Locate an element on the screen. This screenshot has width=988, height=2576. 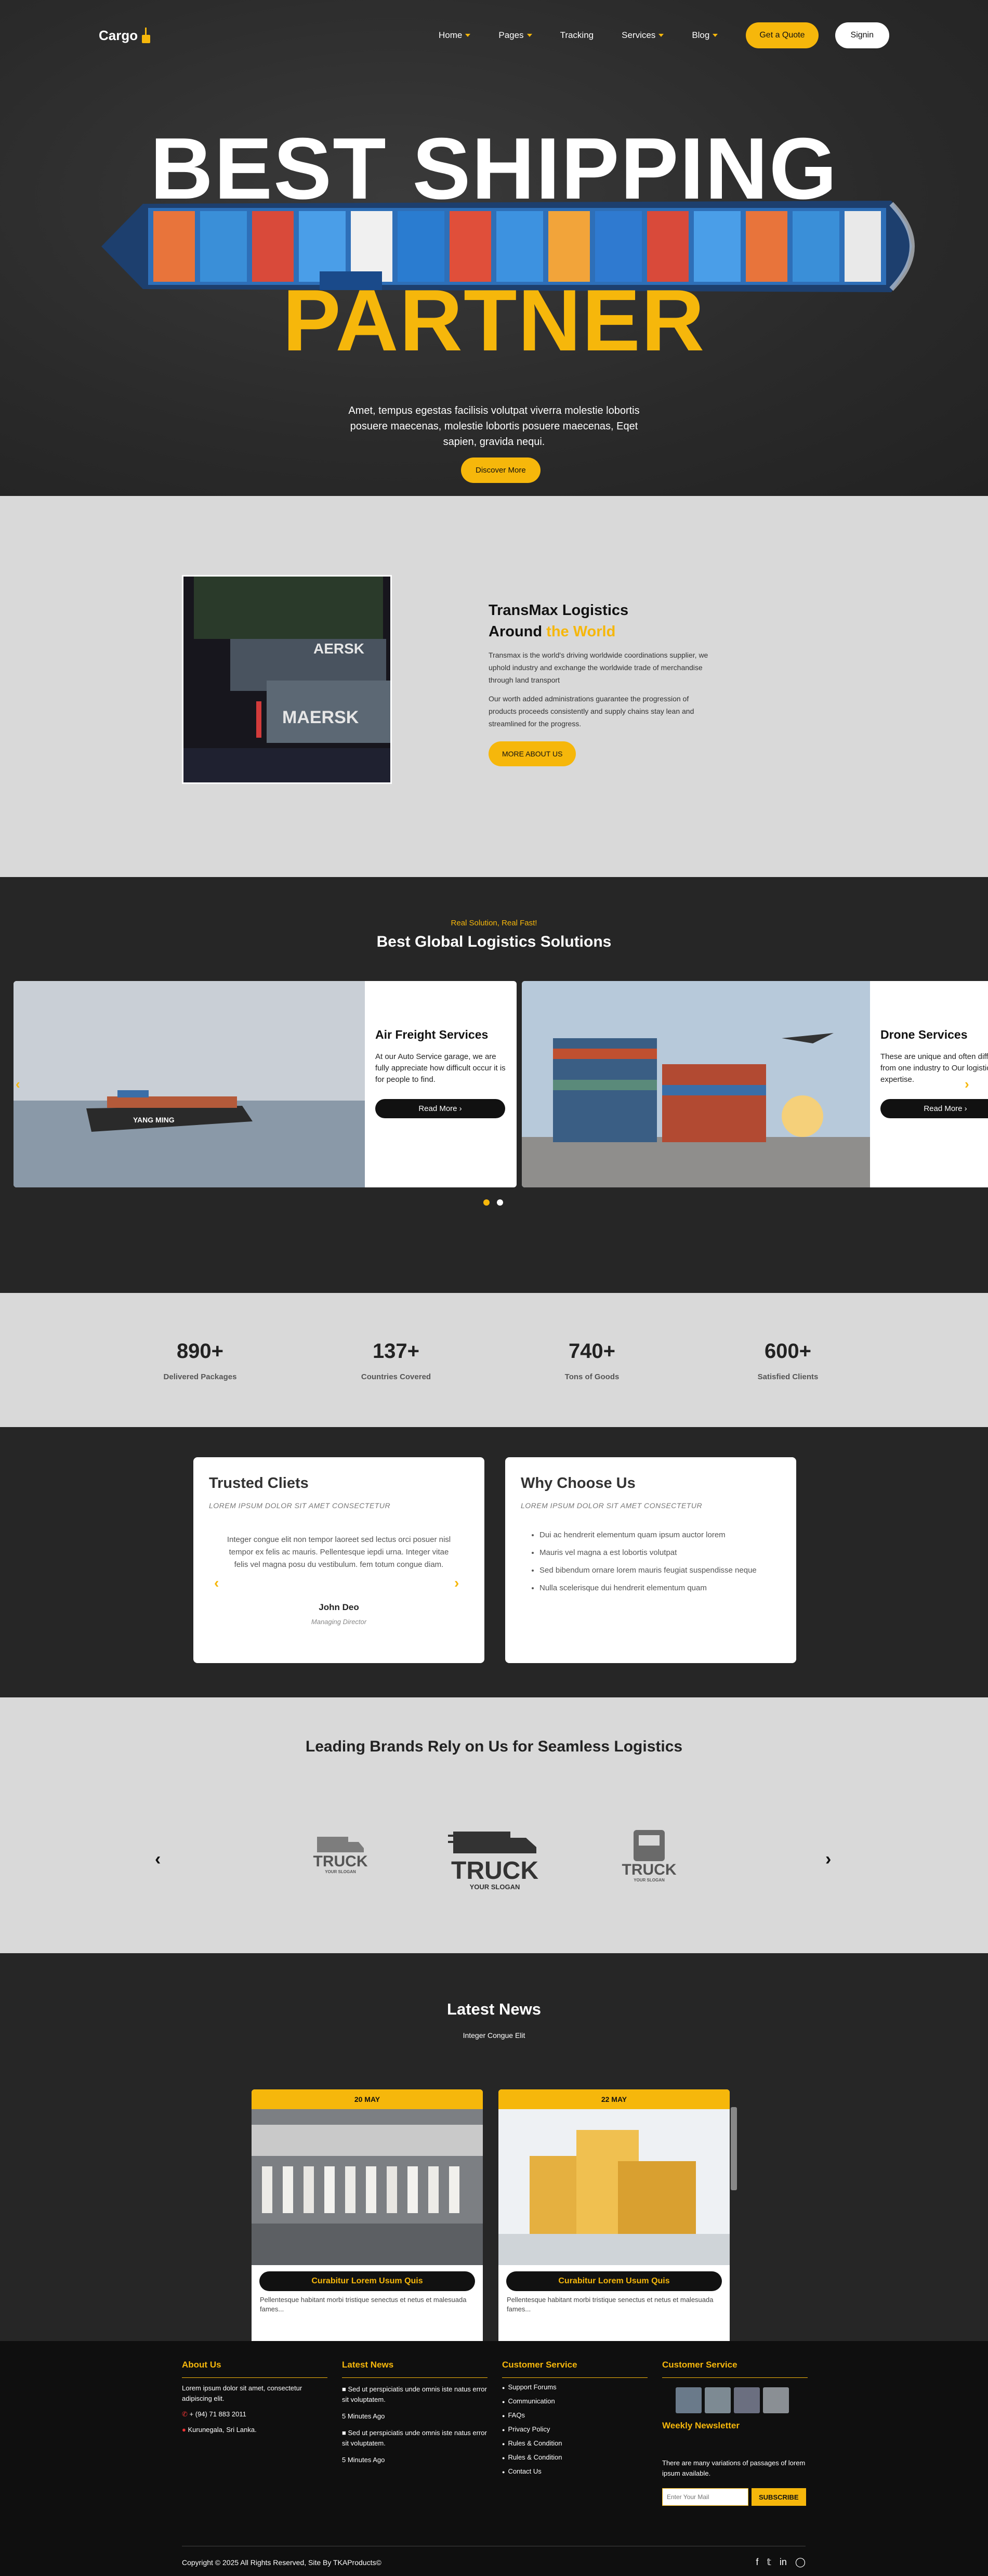
stat-item: 890+ Delivered Packages is located at coordinates (200, 1383).